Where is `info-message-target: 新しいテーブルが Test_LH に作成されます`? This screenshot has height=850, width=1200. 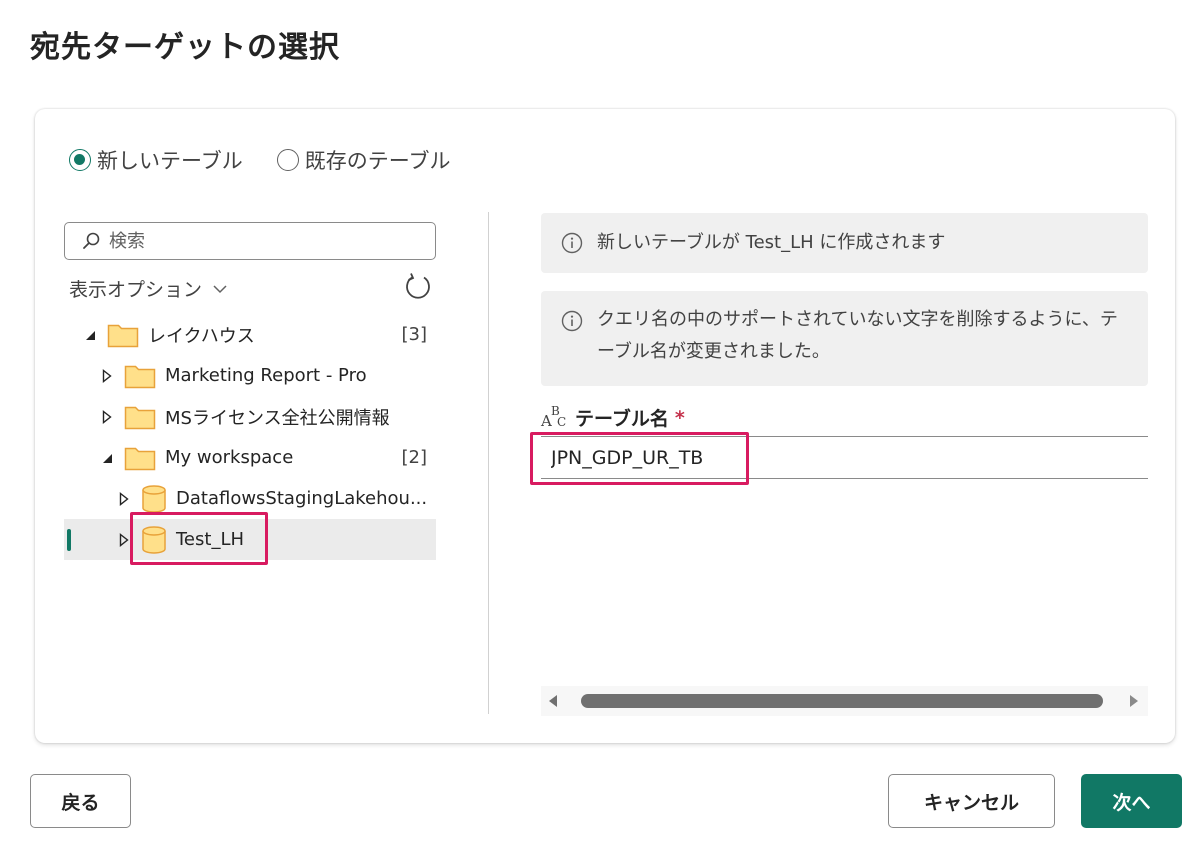
info-message-target: 新しいテーブルが Test_LH に作成されます is located at coordinates (844, 243).